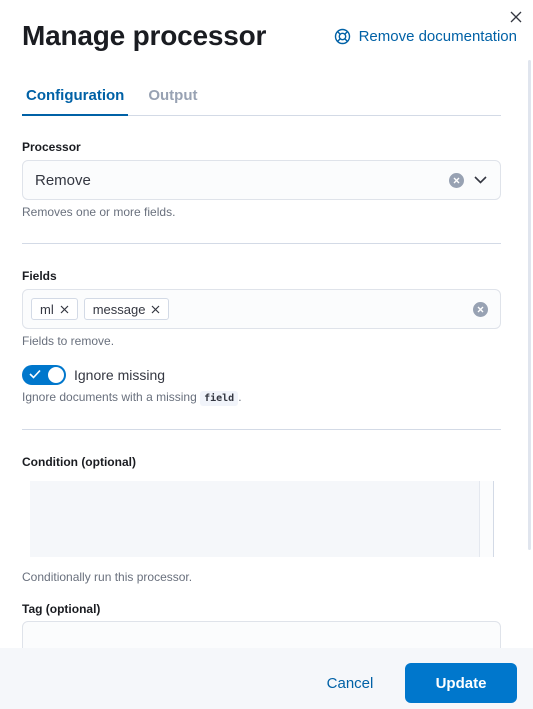 This screenshot has width=533, height=709. Describe the element at coordinates (480, 180) in the screenshot. I see `chevron-down-icon` at that location.